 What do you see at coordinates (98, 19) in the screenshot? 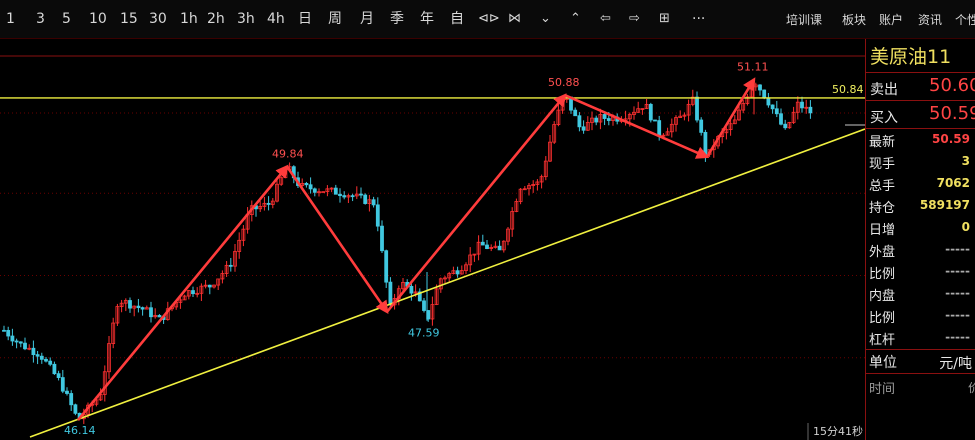
I see `period-3: 10` at bounding box center [98, 19].